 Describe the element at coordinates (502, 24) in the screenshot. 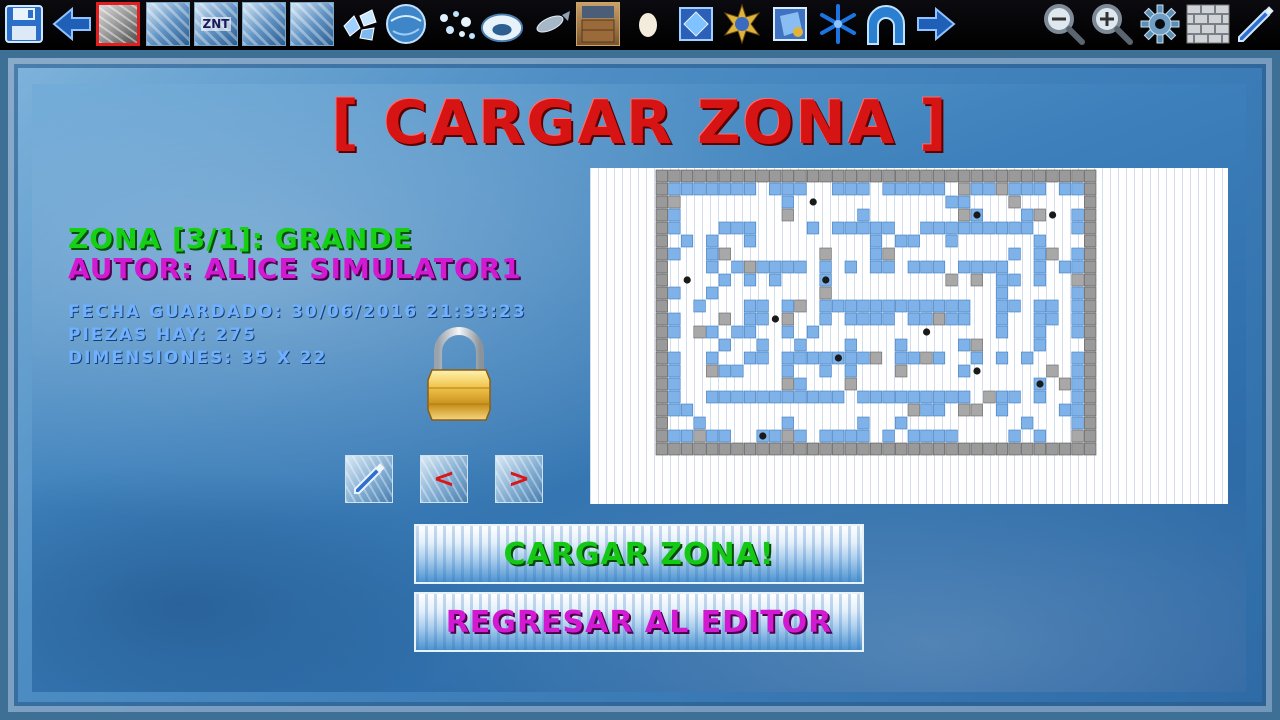

I see `igloo-button` at that location.